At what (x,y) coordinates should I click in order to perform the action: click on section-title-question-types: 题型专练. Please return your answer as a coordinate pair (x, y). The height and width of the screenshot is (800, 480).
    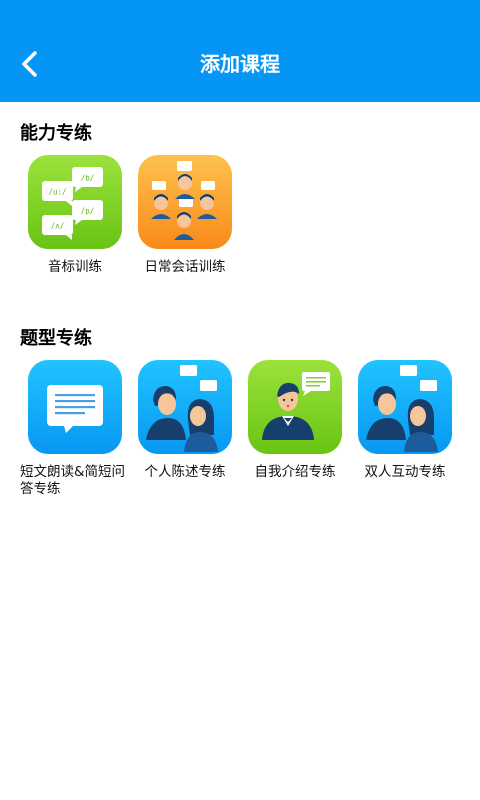
    Looking at the image, I should click on (56, 338).